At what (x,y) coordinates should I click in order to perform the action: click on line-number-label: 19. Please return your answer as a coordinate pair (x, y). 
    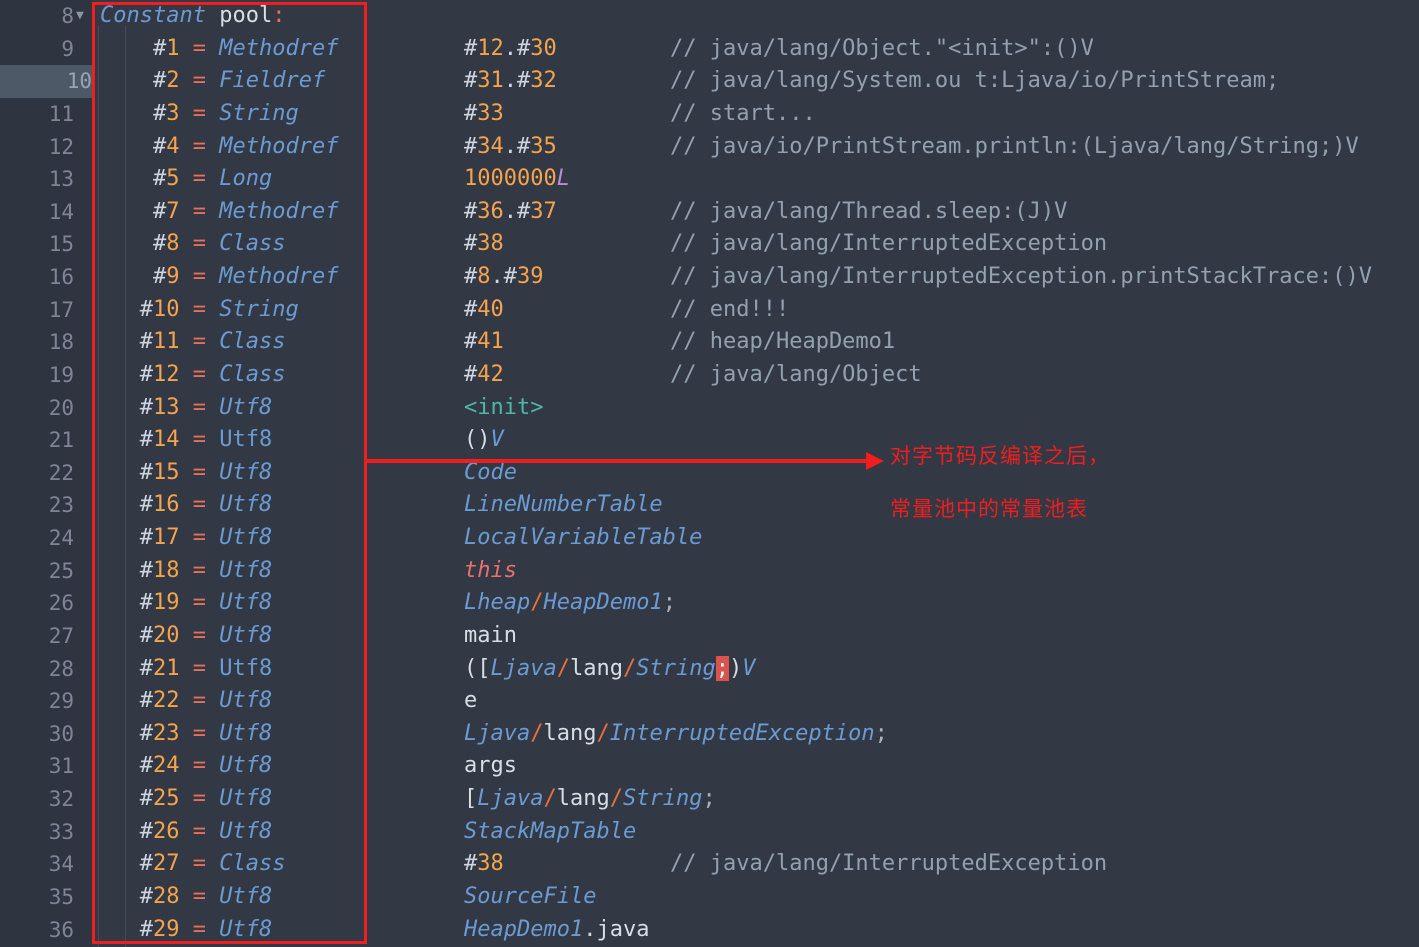
    Looking at the image, I should click on (61, 374).